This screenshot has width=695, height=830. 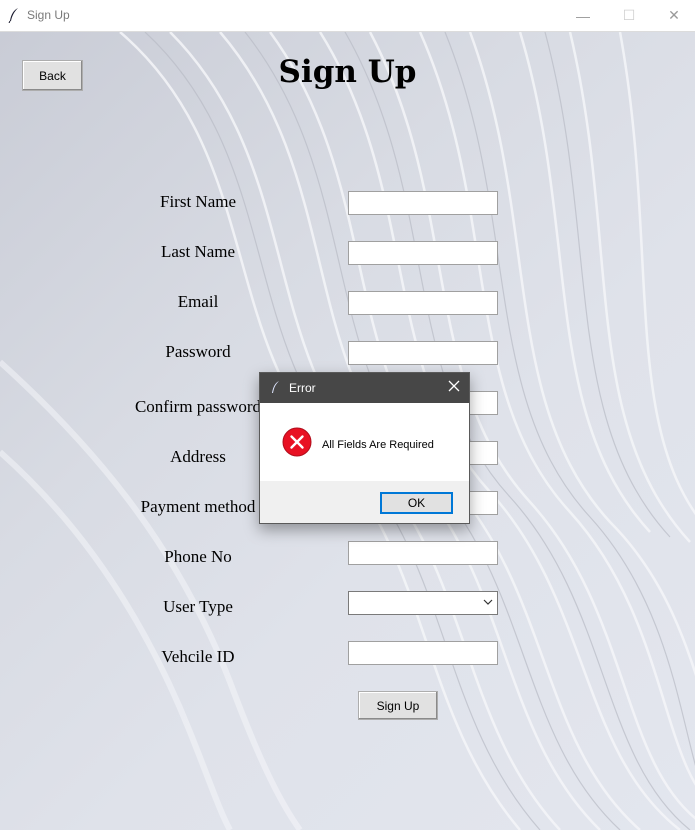 I want to click on ok-button-label: OK, so click(x=416, y=503).